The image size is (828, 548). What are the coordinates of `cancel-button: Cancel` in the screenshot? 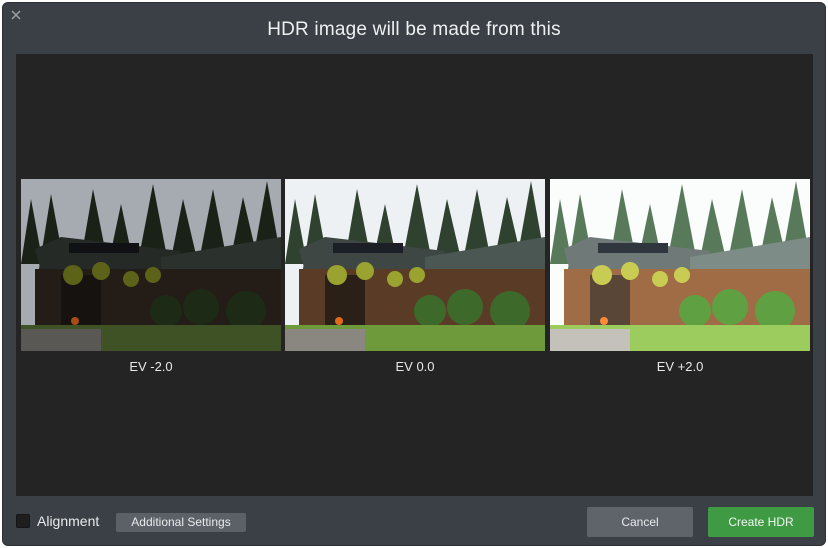 It's located at (640, 522).